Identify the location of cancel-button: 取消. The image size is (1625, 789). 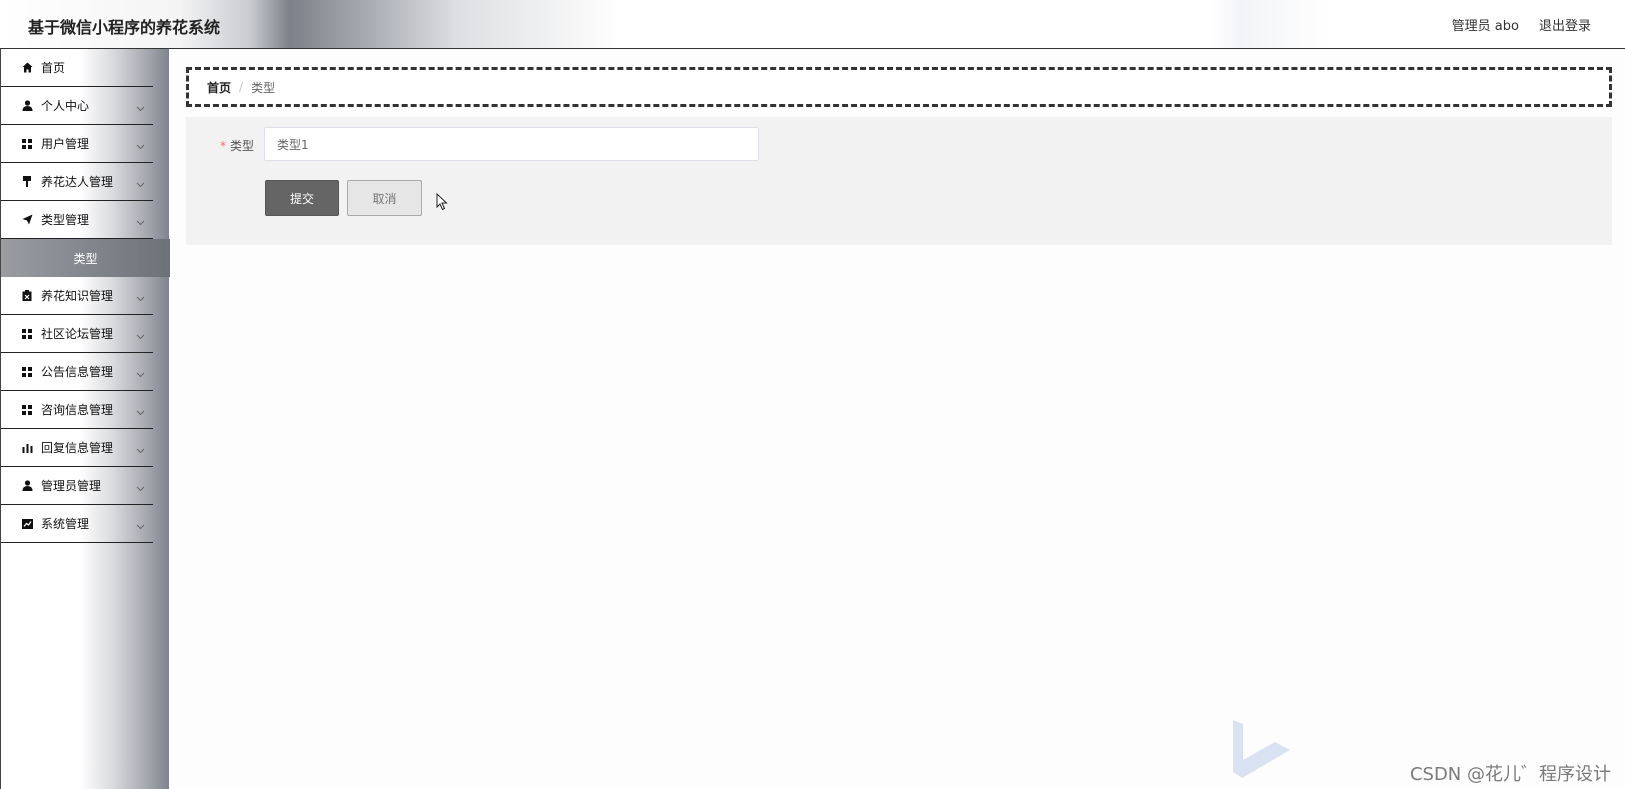
(384, 198).